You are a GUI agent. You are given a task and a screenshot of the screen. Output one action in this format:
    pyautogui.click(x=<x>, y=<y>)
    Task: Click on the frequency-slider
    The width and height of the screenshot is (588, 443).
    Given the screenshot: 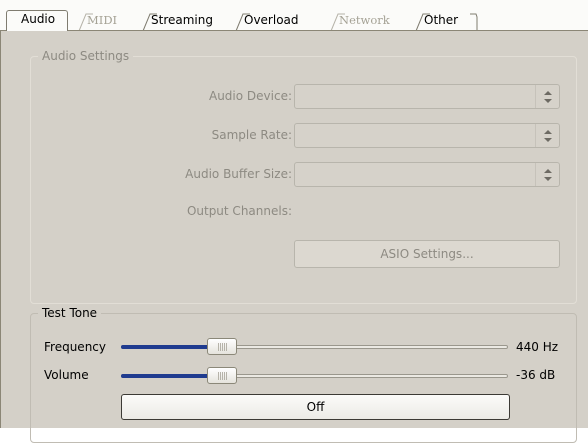 What is the action you would take?
    pyautogui.click(x=314, y=347)
    